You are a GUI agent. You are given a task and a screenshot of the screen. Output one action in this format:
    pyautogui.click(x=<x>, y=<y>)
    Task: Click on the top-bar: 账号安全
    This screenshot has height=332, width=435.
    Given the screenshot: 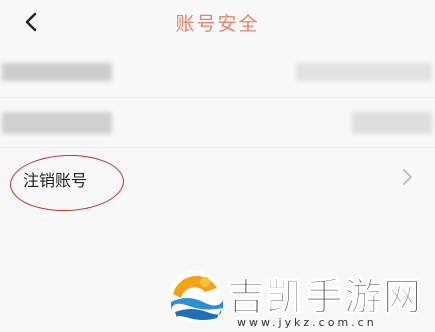 What is the action you would take?
    pyautogui.click(x=217, y=23)
    